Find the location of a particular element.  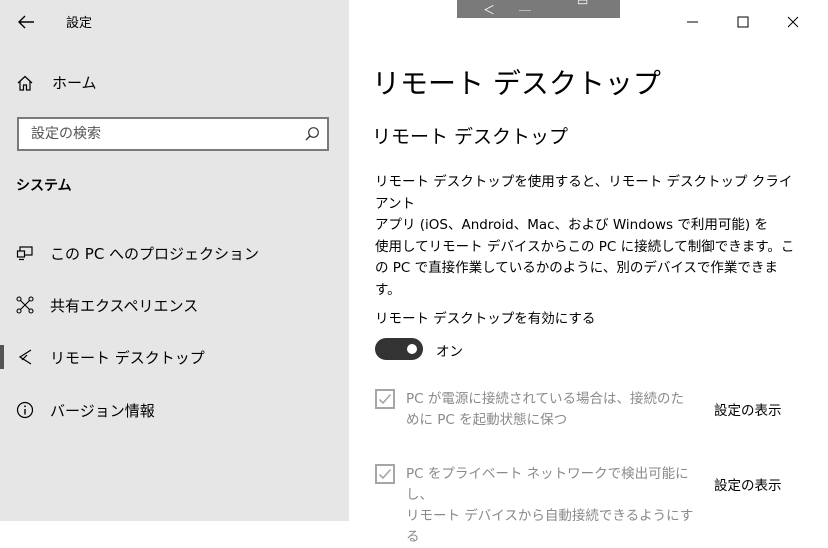

section-label-system: システム is located at coordinates (44, 186).